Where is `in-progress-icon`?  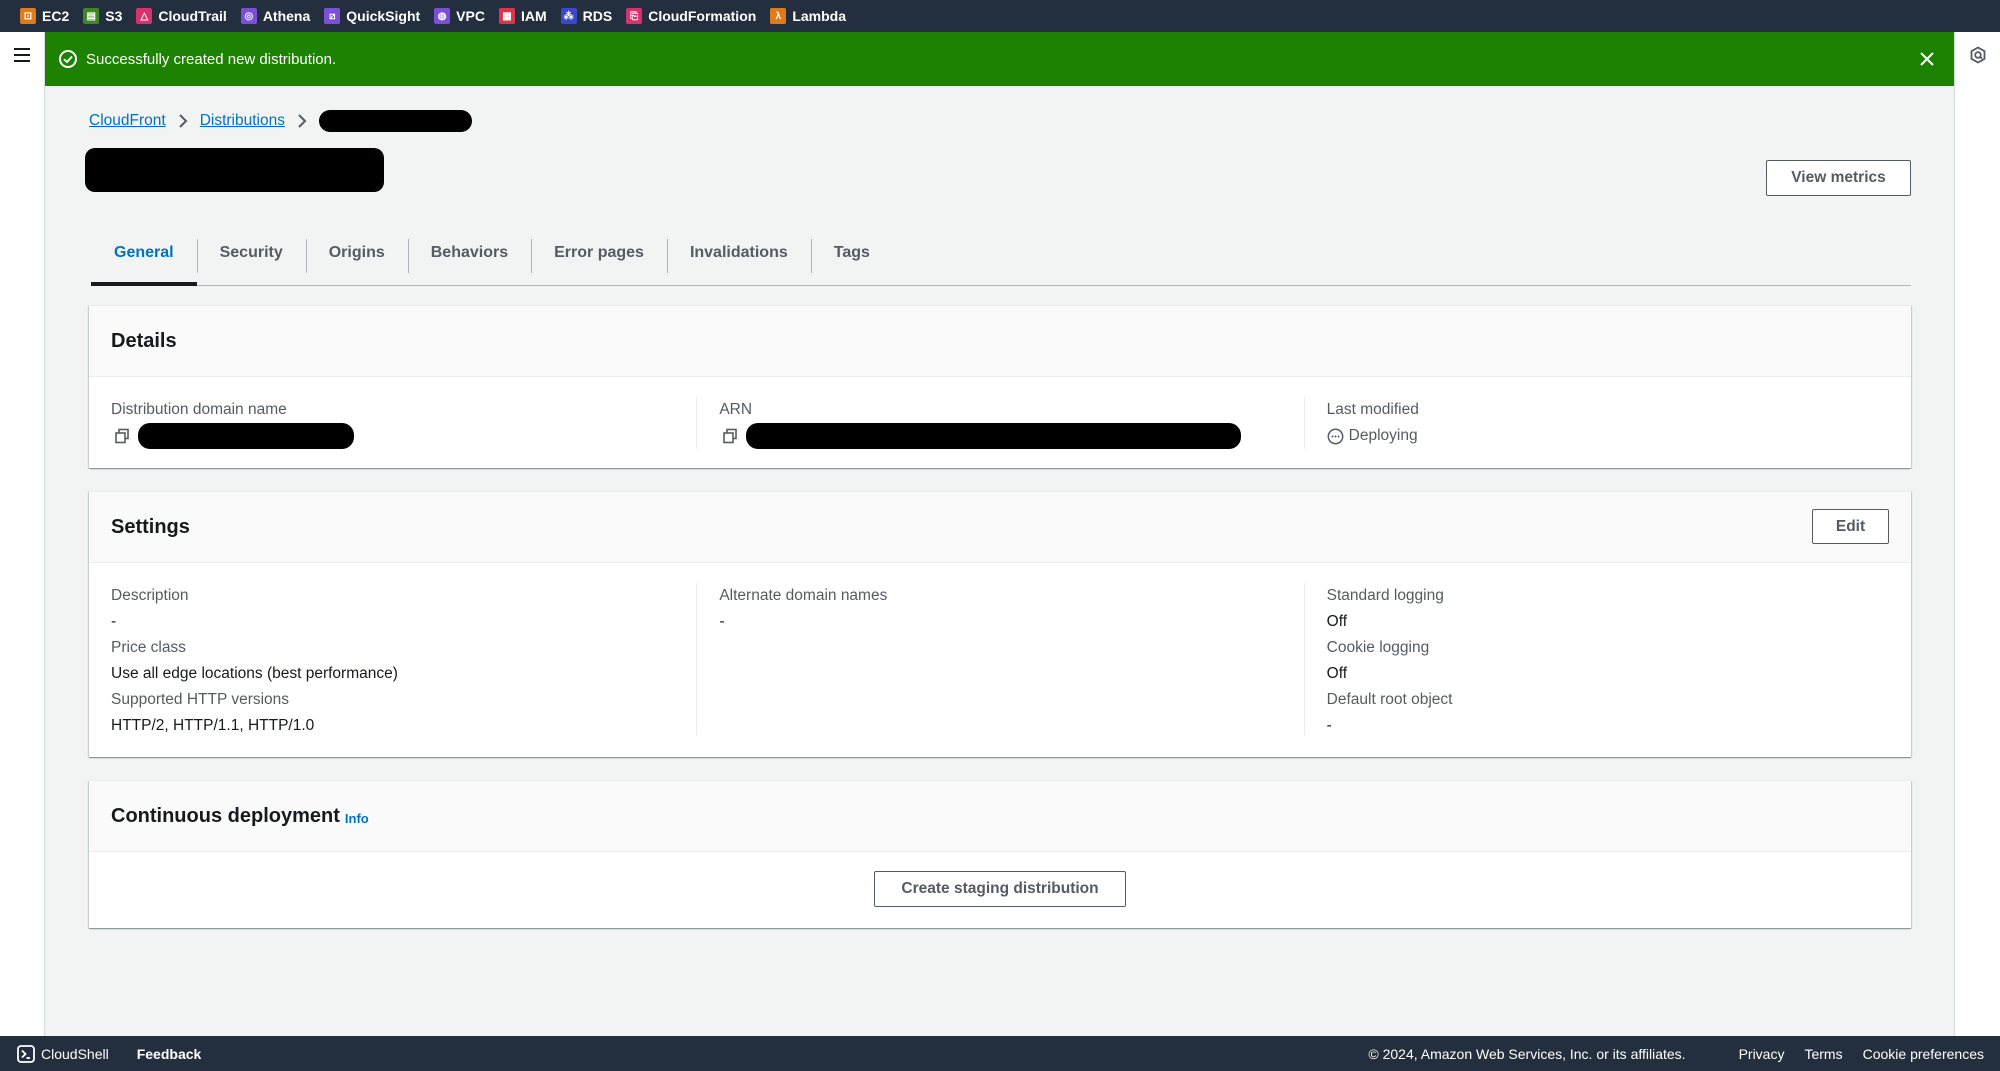
in-progress-icon is located at coordinates (1335, 436).